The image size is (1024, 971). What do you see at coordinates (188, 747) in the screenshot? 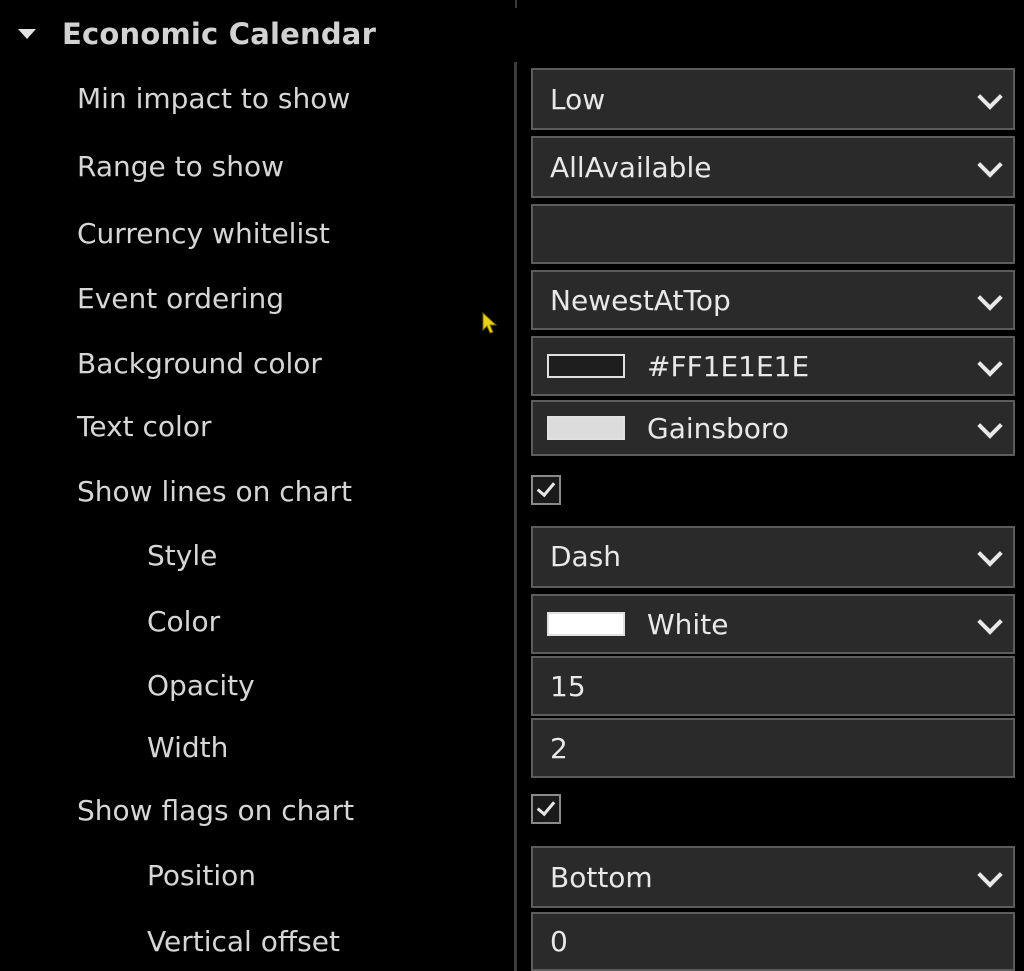
I see `label-line-width: Width` at bounding box center [188, 747].